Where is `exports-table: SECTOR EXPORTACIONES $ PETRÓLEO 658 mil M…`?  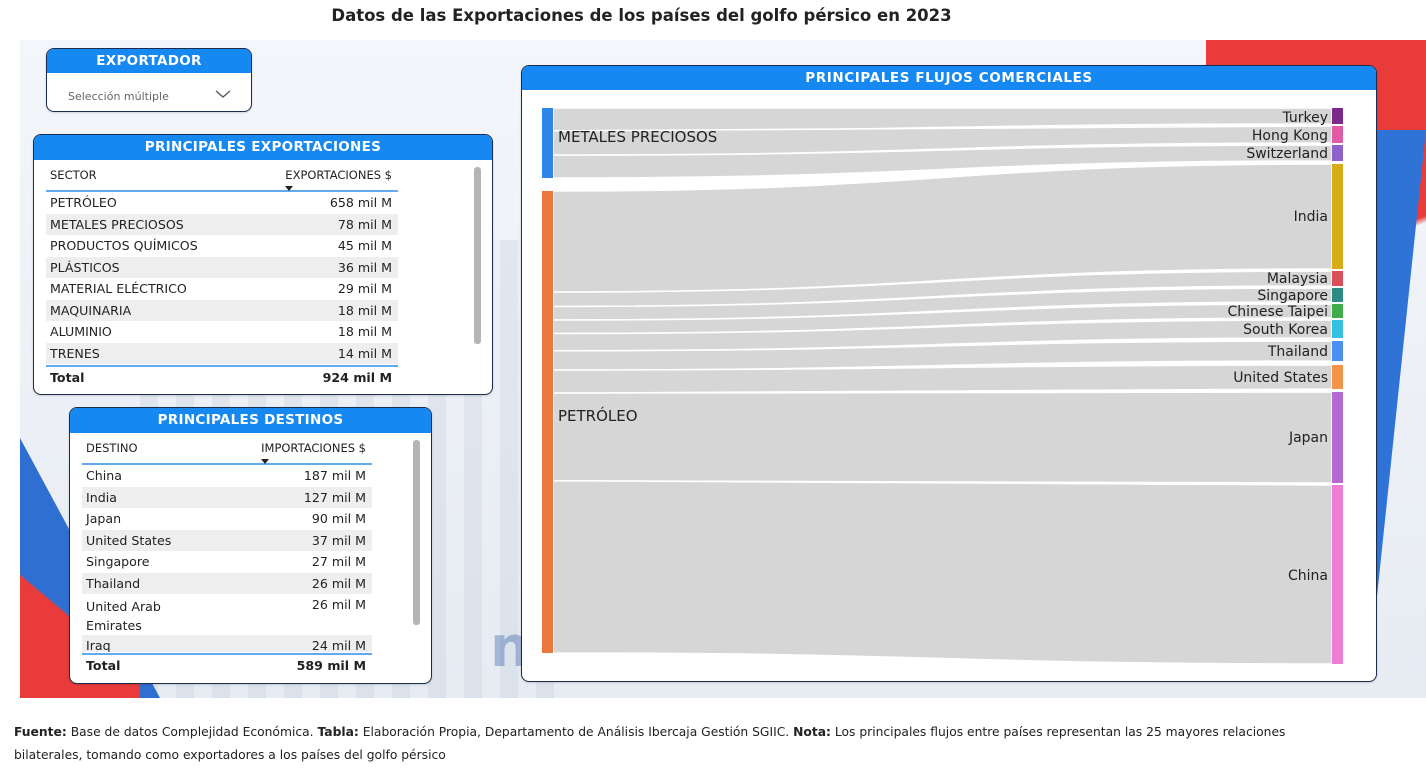 exports-table: SECTOR EXPORTACIONES $ PETRÓLEO 658 mil M… is located at coordinates (222, 275).